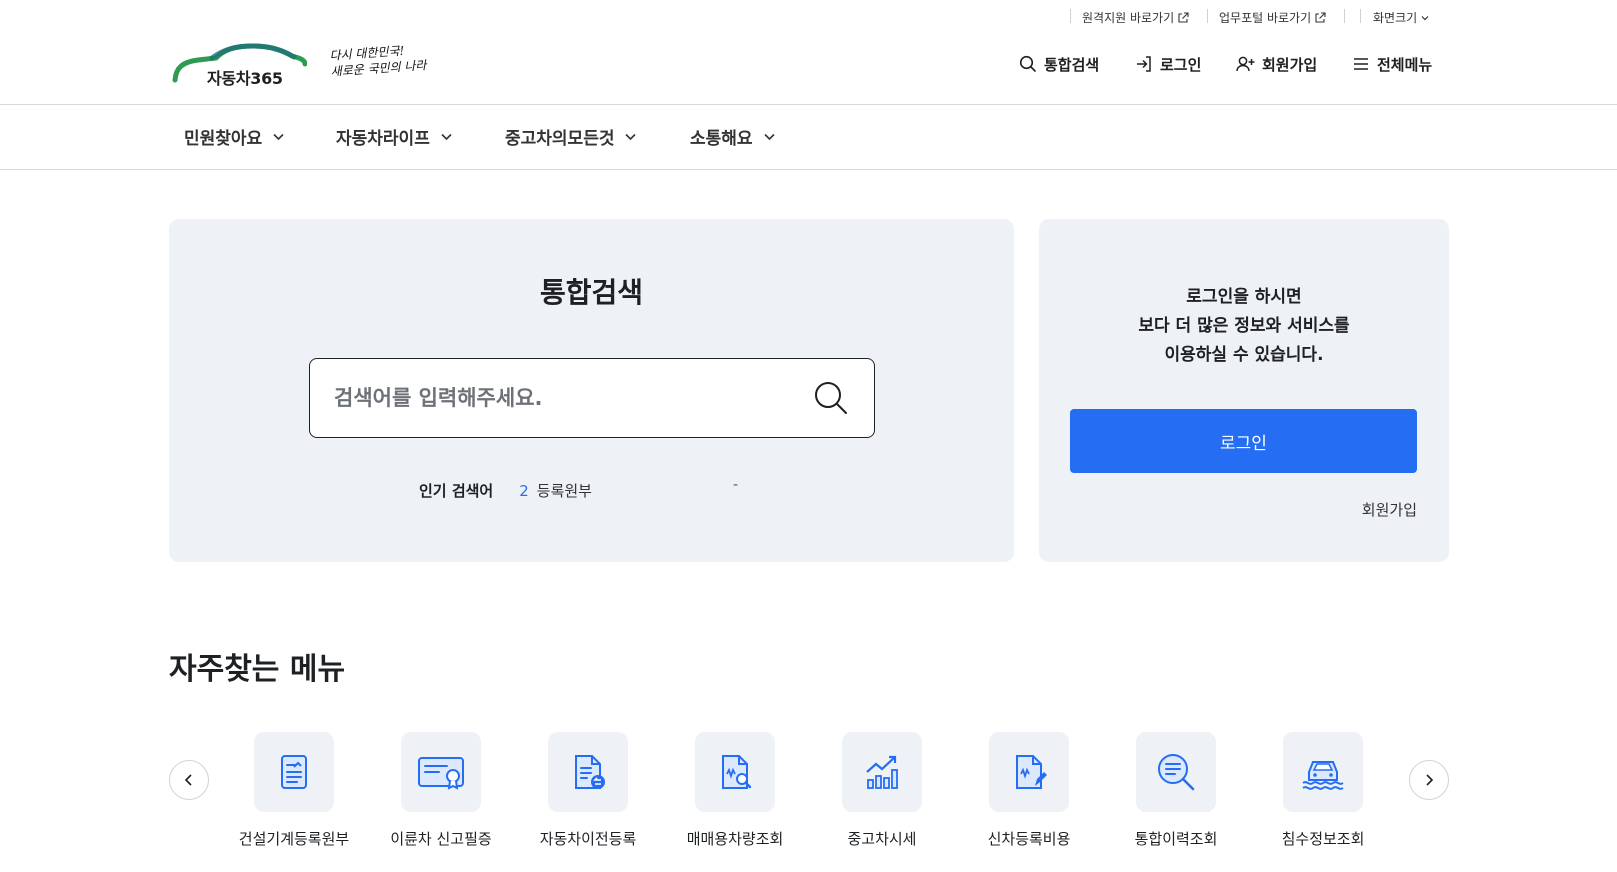 The width and height of the screenshot is (1617, 872). What do you see at coordinates (1181, 64) in the screenshot?
I see `header-login-label: 로그인` at bounding box center [1181, 64].